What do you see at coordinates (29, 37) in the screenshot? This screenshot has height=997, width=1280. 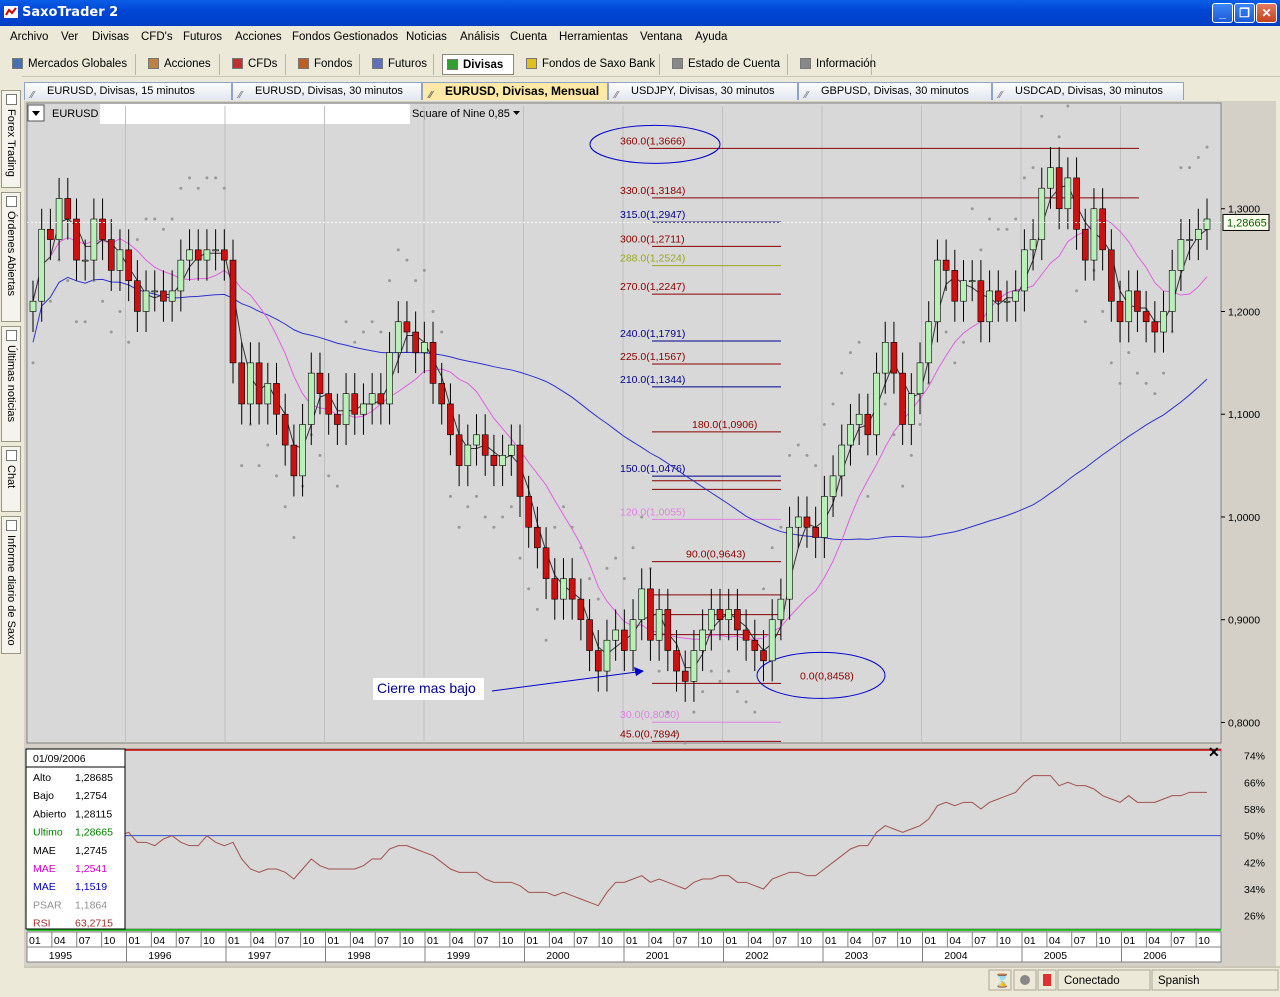 I see `menu-archivo: Archivo` at bounding box center [29, 37].